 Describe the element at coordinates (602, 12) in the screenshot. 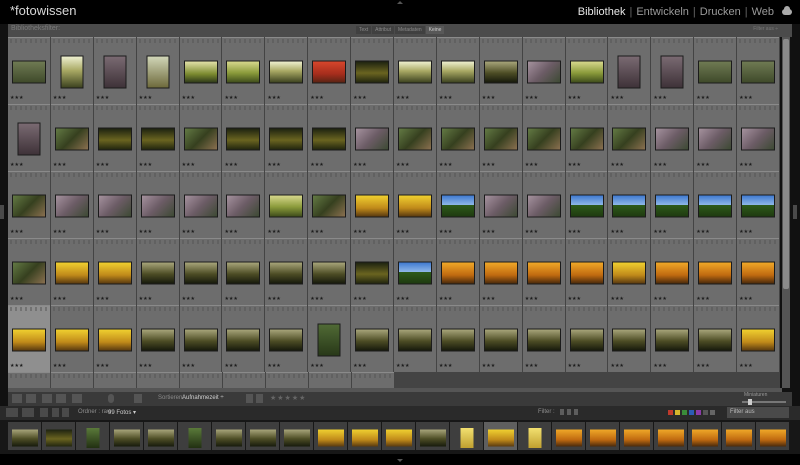

I see `module-bibliothek: Bibliothek` at that location.